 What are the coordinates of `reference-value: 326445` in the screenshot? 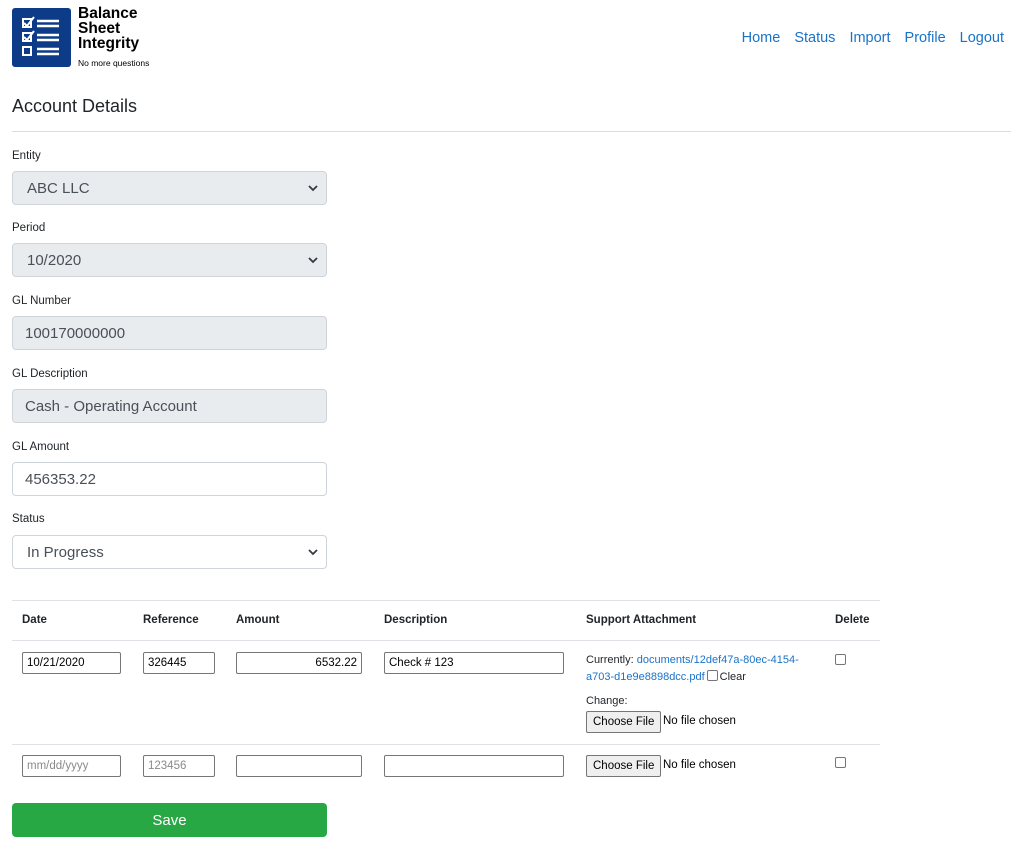 It's located at (167, 663).